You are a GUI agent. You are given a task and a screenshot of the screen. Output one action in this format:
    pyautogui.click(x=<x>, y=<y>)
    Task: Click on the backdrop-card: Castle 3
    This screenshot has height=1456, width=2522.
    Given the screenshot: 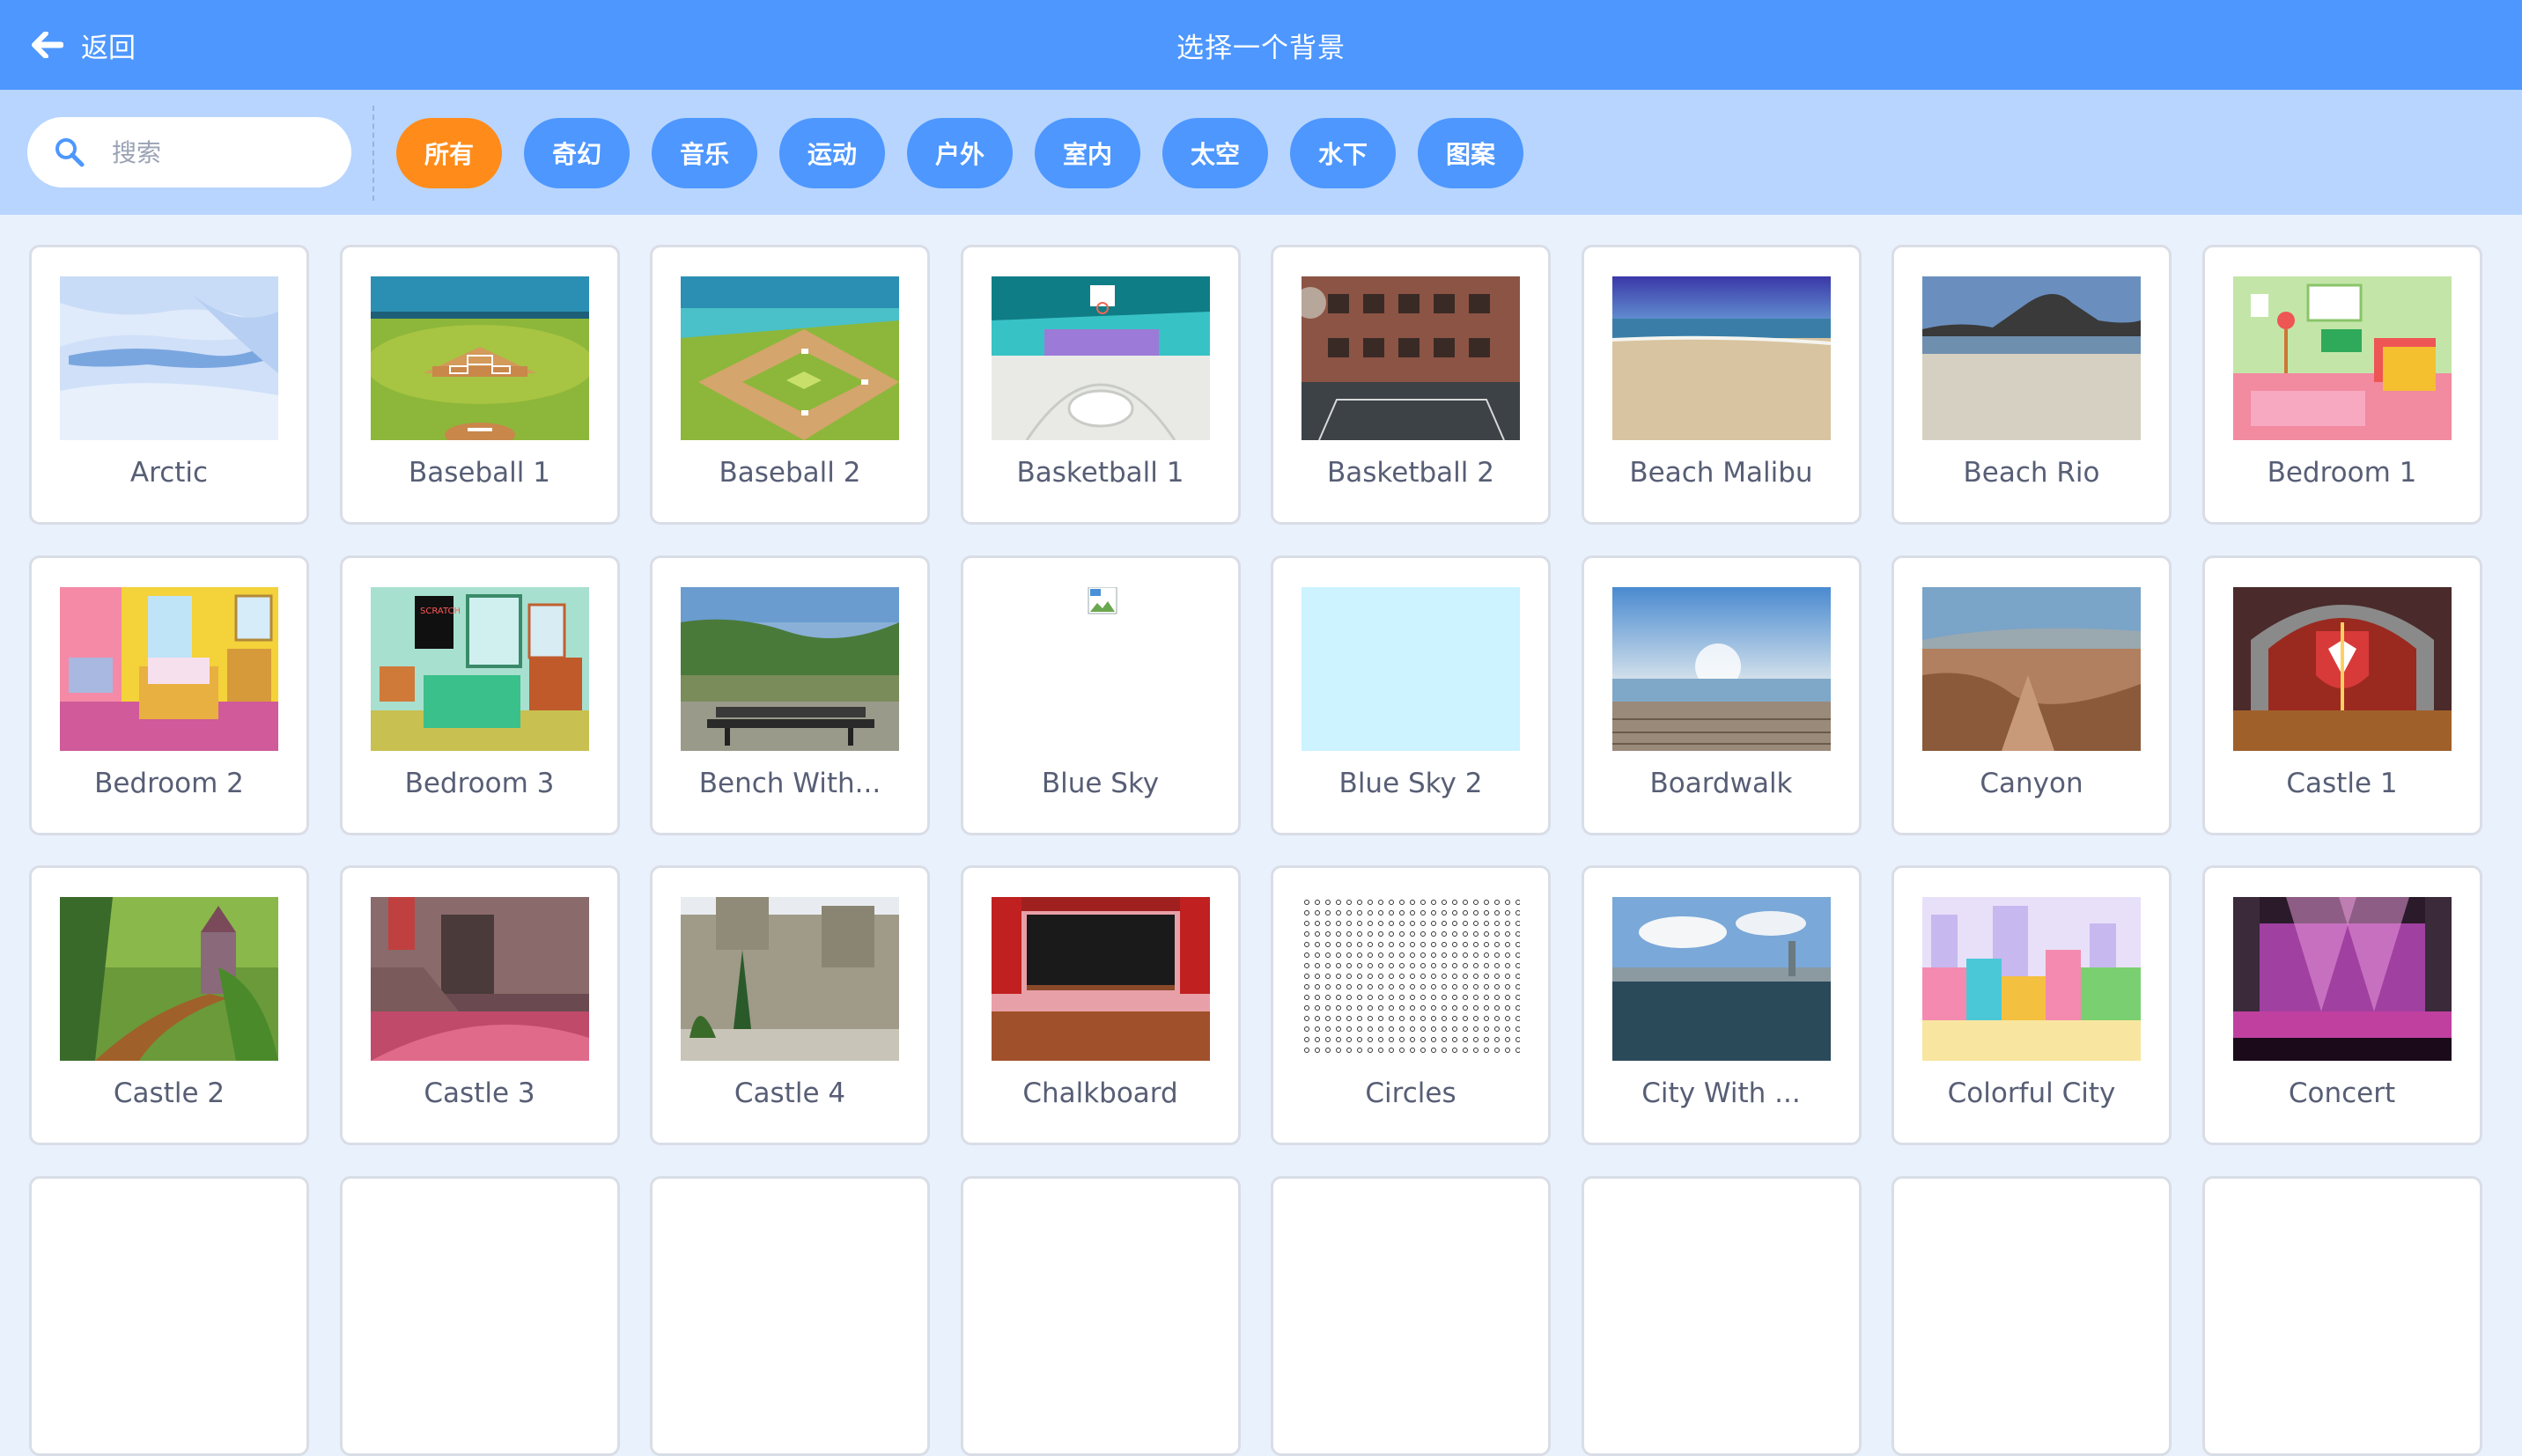 What is the action you would take?
    pyautogui.click(x=480, y=1005)
    